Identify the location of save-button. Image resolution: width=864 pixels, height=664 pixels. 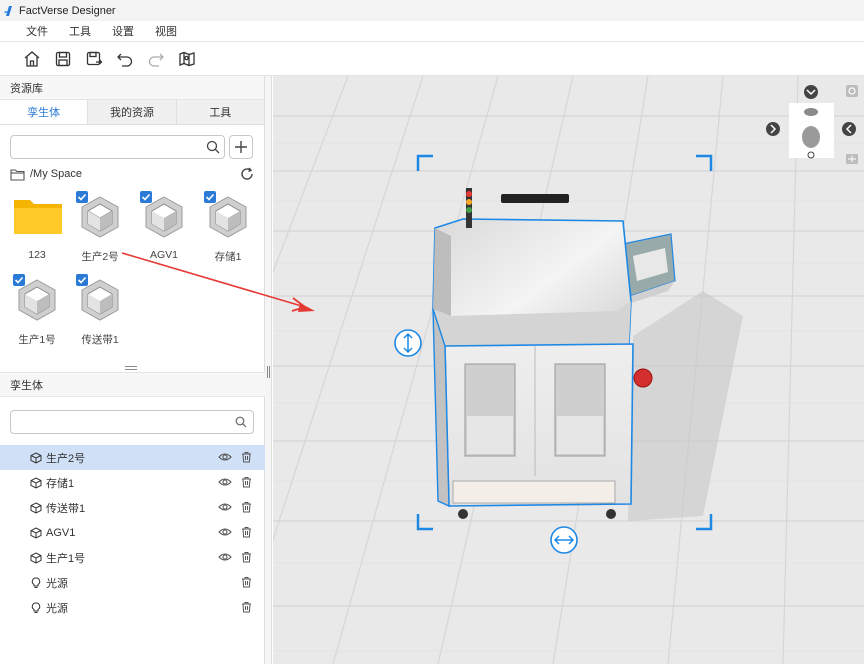
(63, 59).